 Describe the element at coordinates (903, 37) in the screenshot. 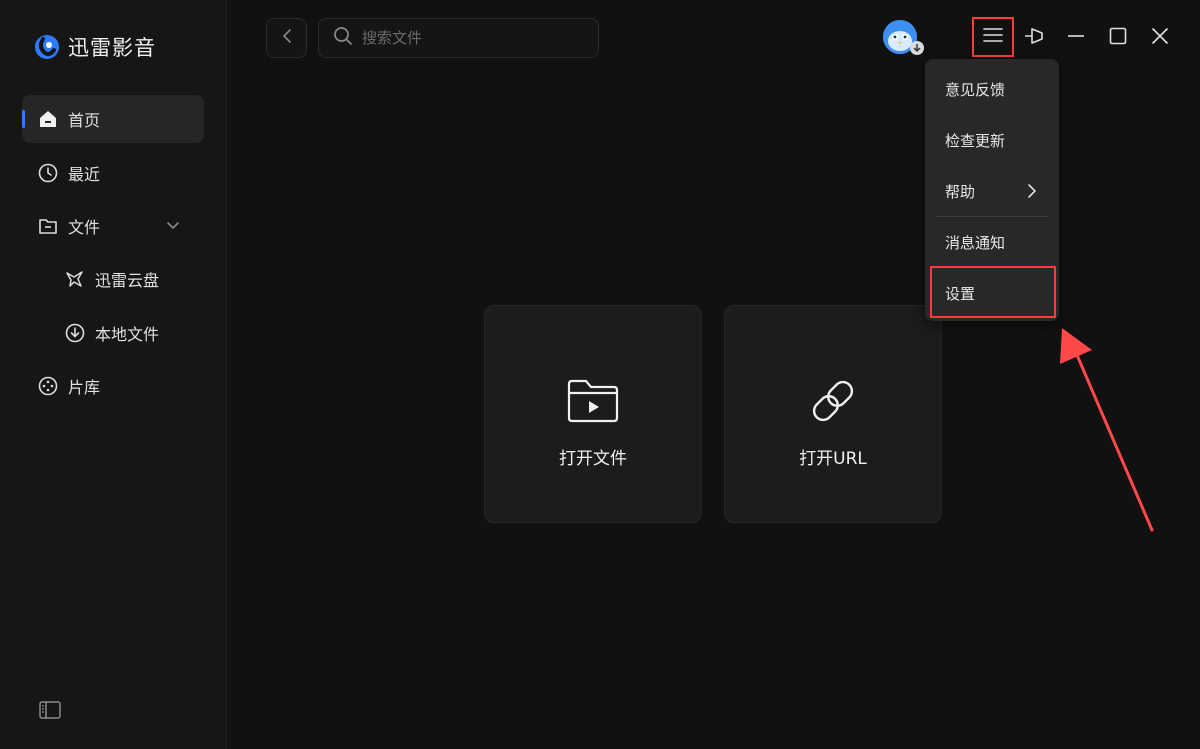

I see `avatar` at that location.